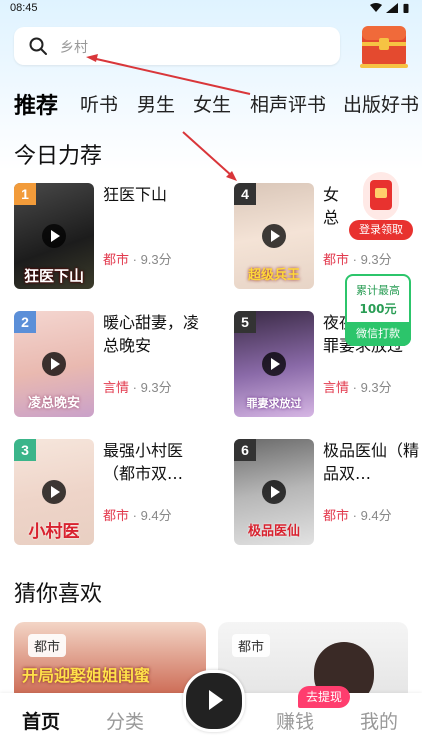 This screenshot has height=750, width=422. Describe the element at coordinates (274, 403) in the screenshot. I see `cover-title: 罪妻求放过` at that location.